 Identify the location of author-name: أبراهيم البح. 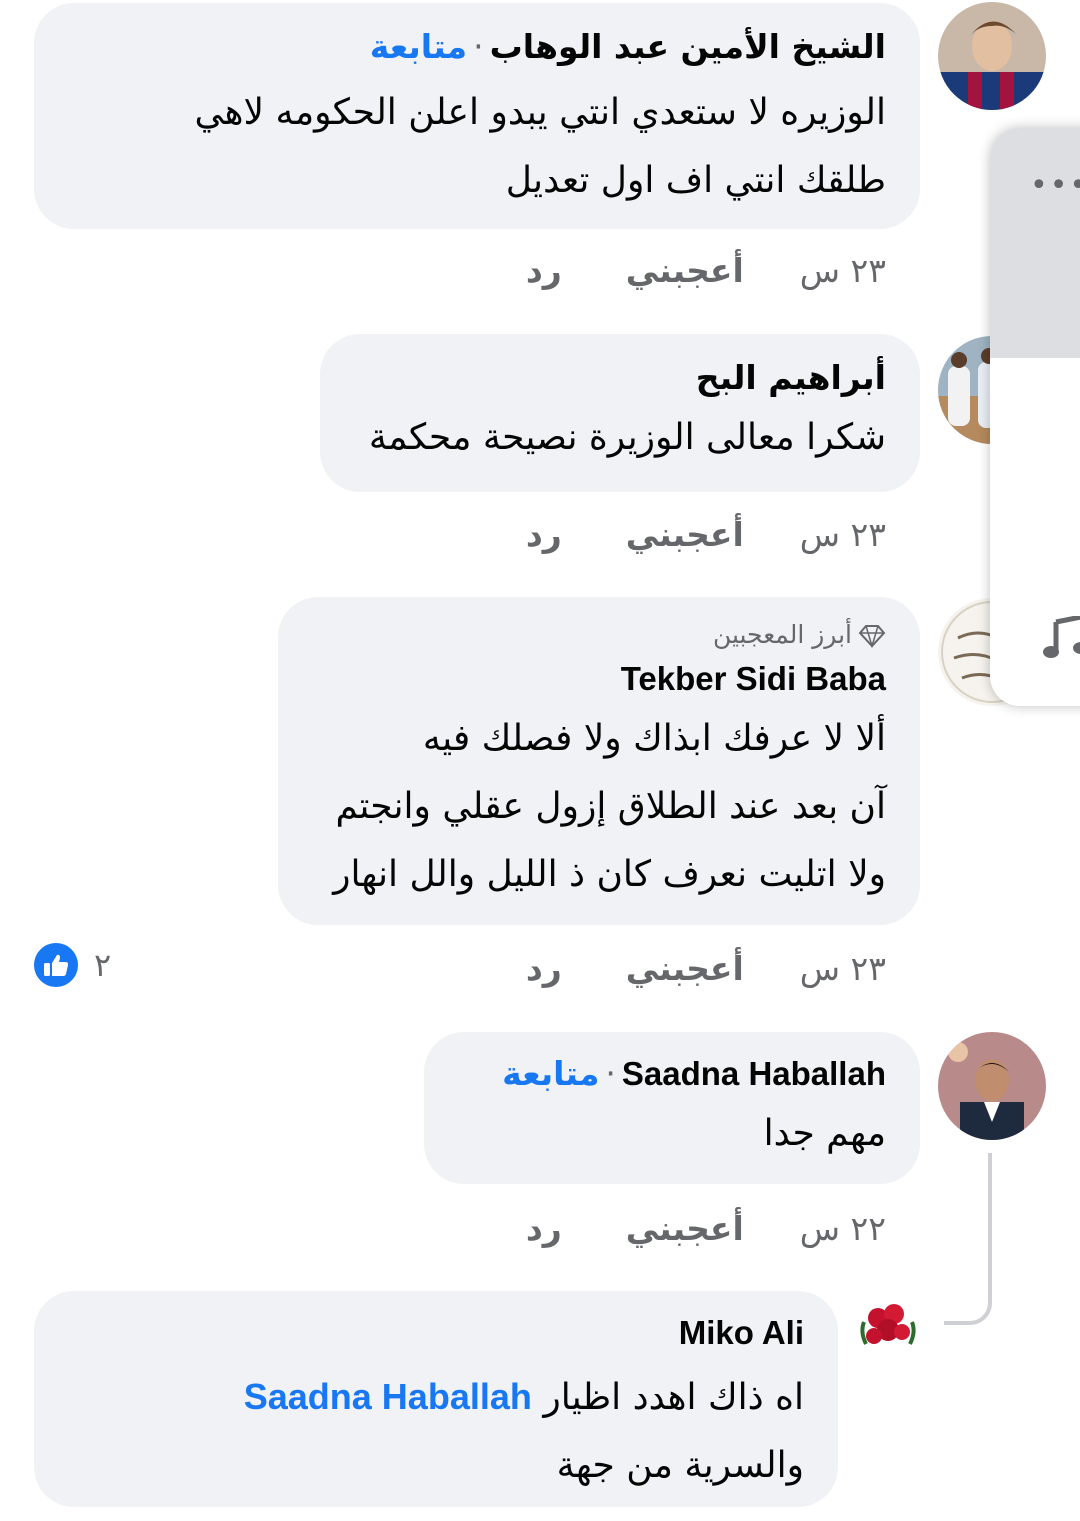
(791, 377).